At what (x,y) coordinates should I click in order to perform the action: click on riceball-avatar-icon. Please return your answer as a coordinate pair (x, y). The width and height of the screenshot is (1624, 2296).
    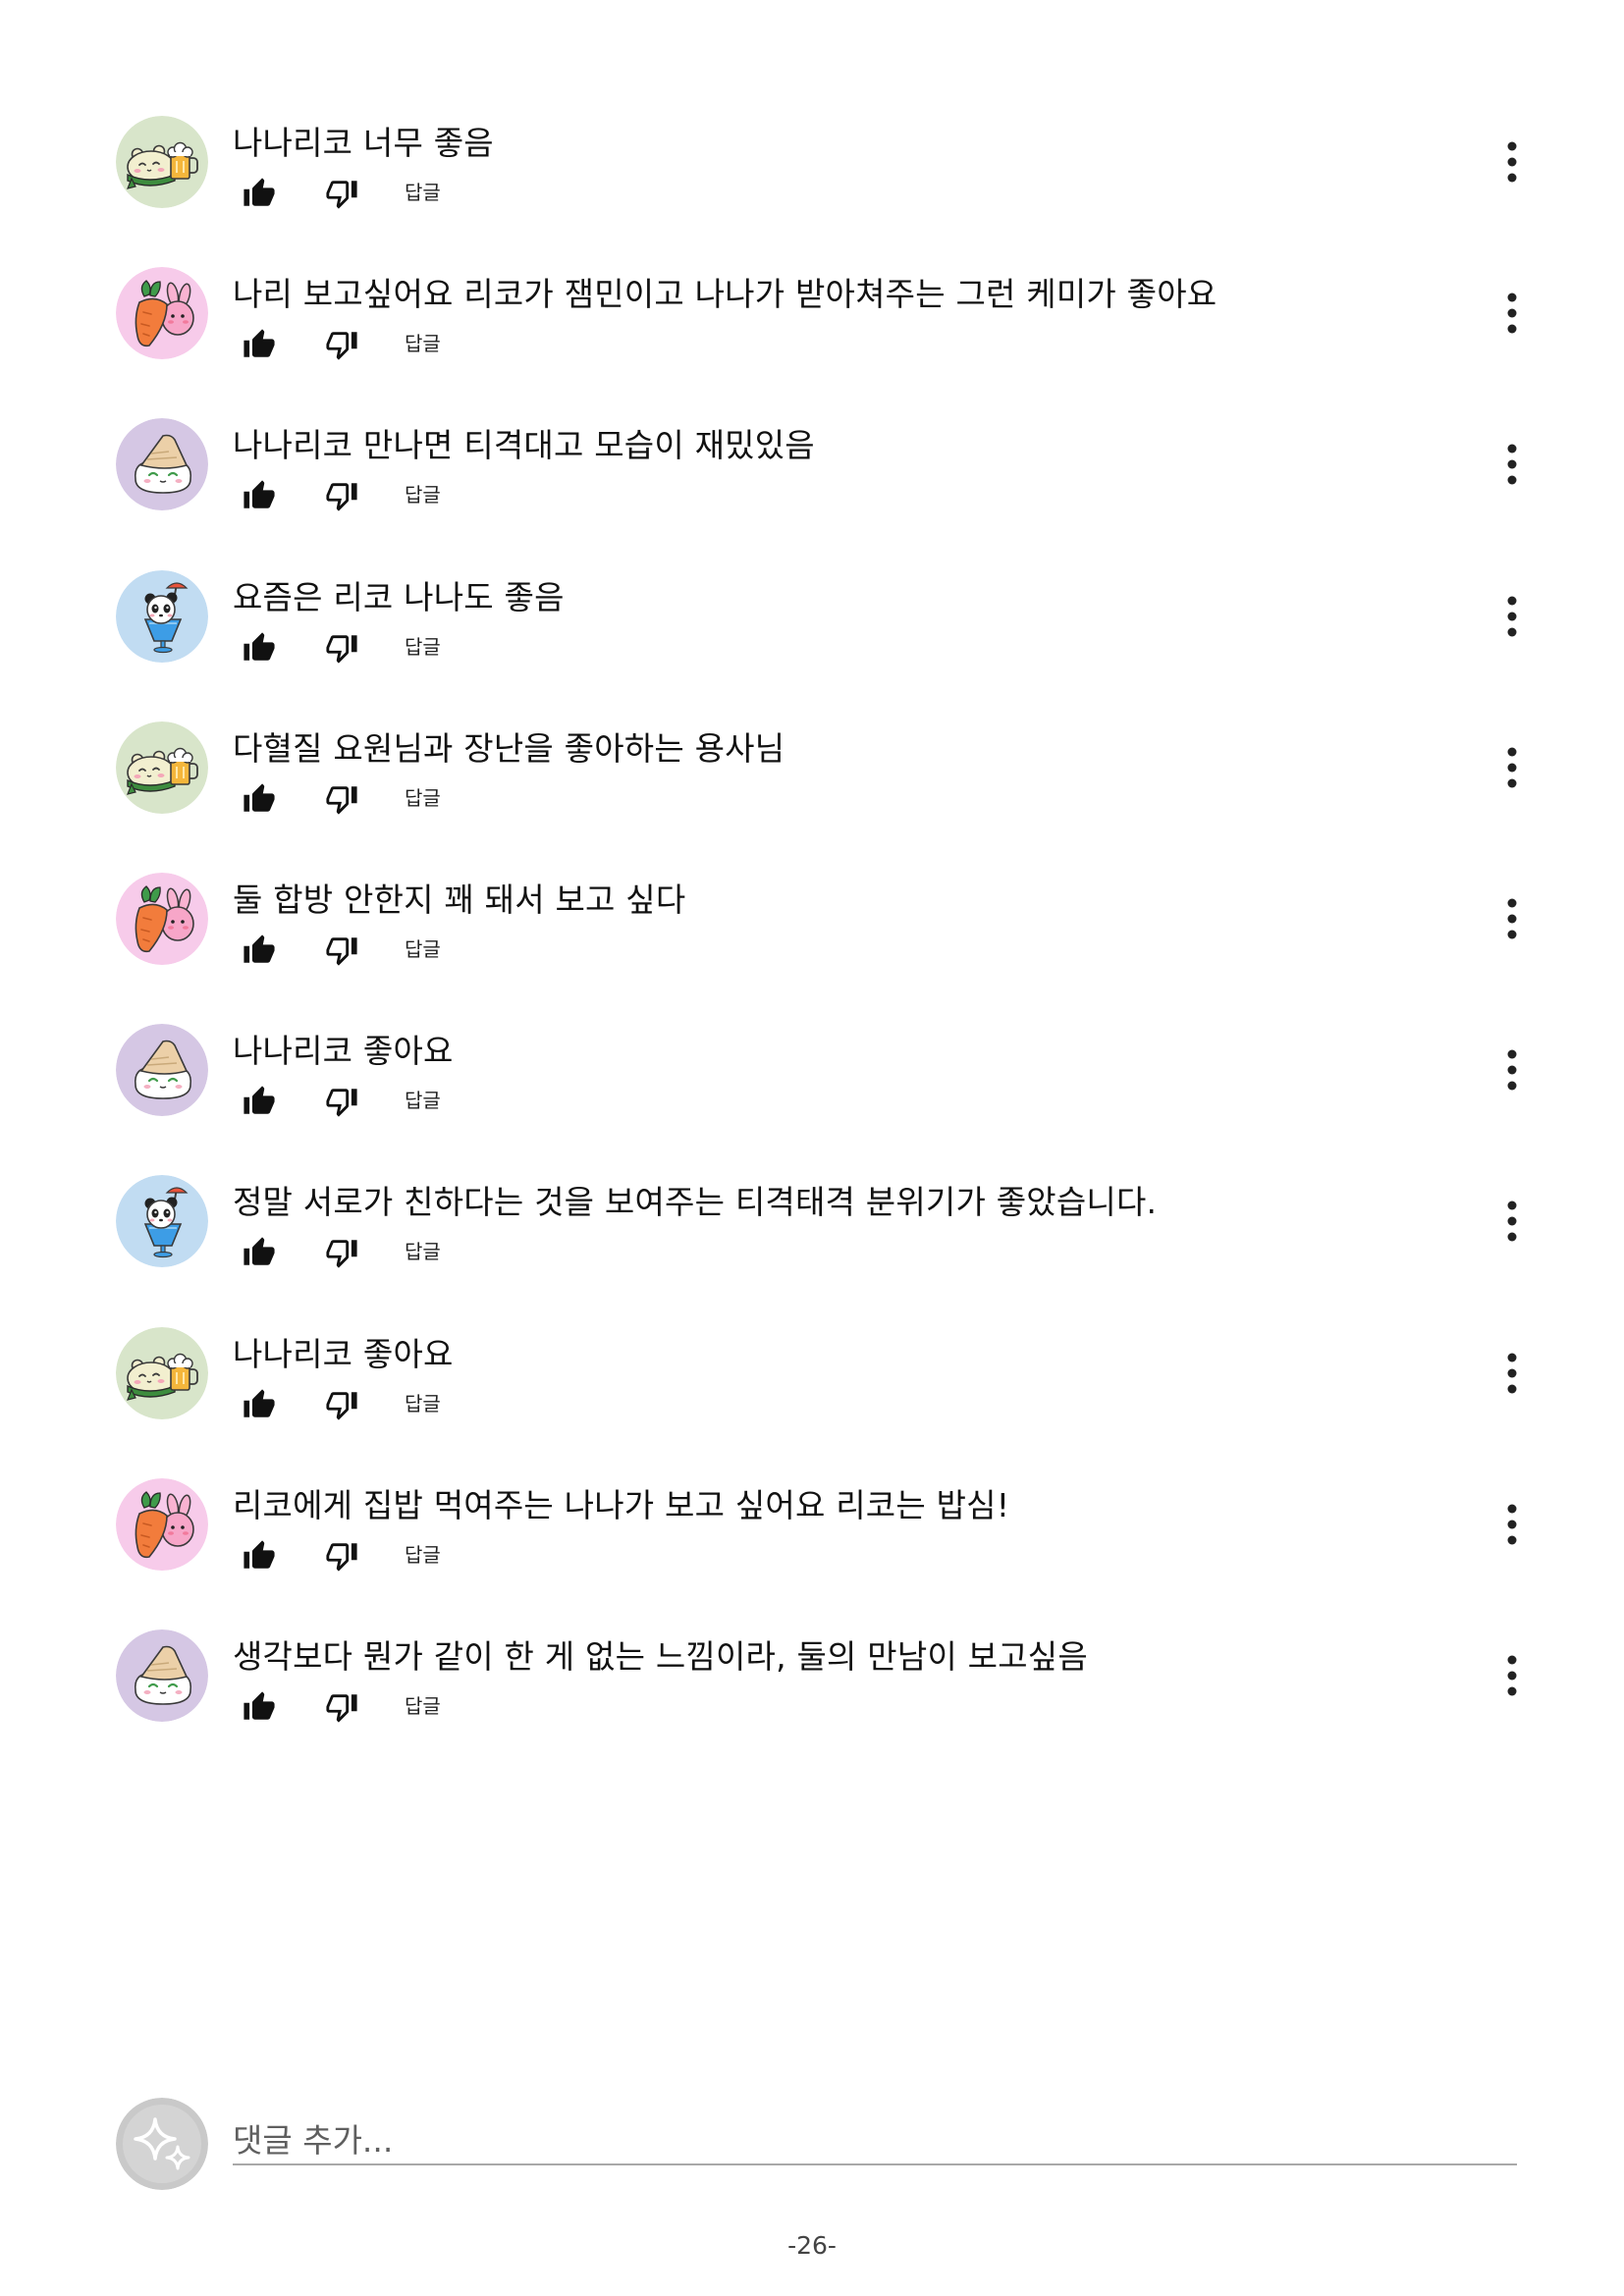
    Looking at the image, I should click on (162, 464).